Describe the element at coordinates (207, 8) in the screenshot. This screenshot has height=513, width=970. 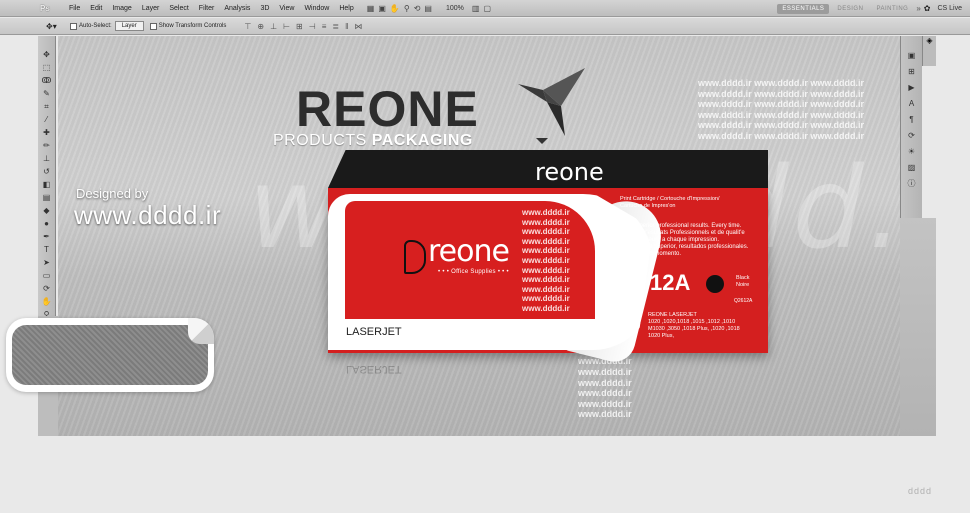
I see `menu-filter: Filter` at that location.